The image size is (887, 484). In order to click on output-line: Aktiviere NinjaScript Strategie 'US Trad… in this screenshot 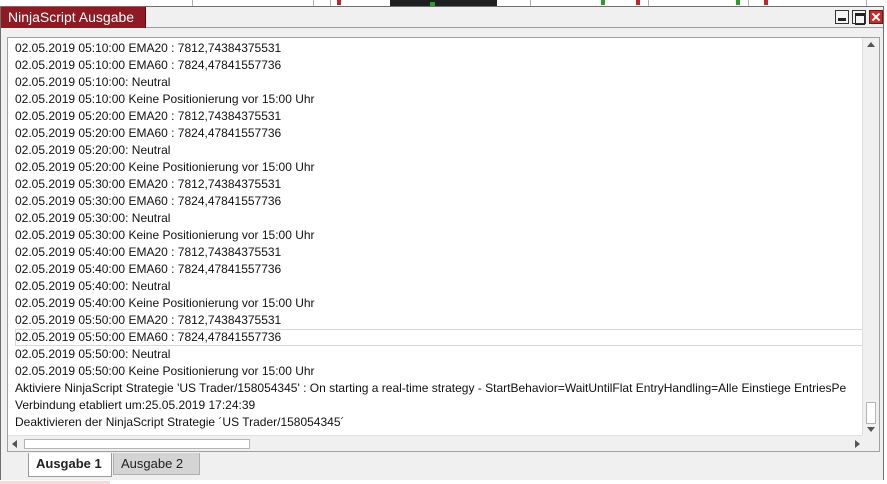, I will do `click(431, 388)`.